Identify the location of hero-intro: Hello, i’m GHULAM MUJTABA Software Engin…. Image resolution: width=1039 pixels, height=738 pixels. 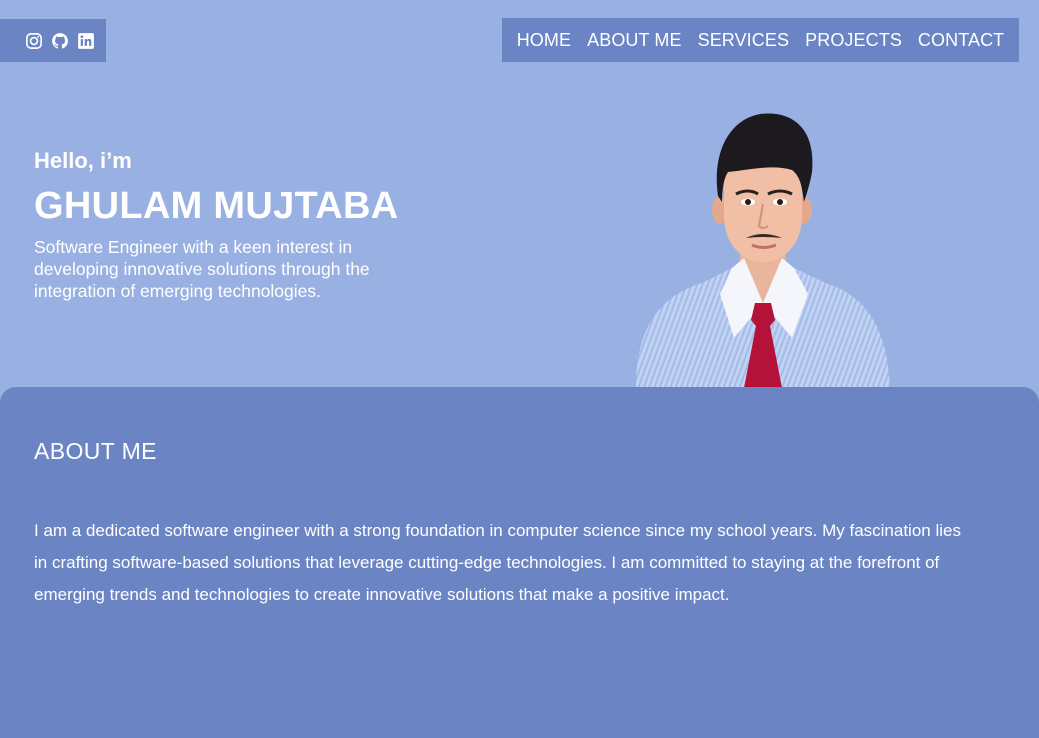
(234, 224).